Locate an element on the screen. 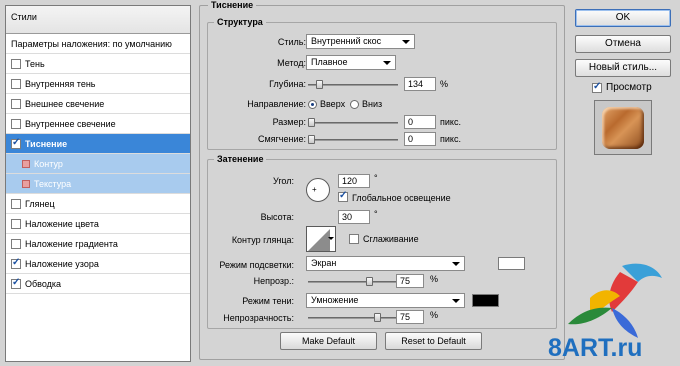 Image resolution: width=680 pixels, height=366 pixels. style-item-label: Тень is located at coordinates (35, 63).